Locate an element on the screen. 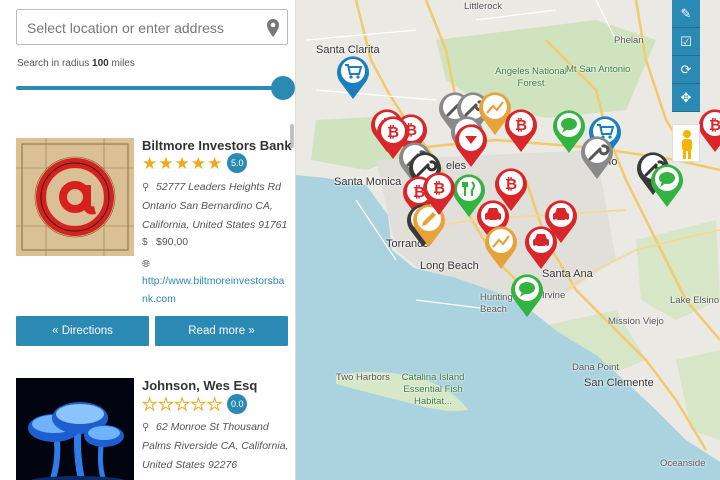 This screenshot has width=720, height=480. place-label: Two Harbors is located at coordinates (363, 377).